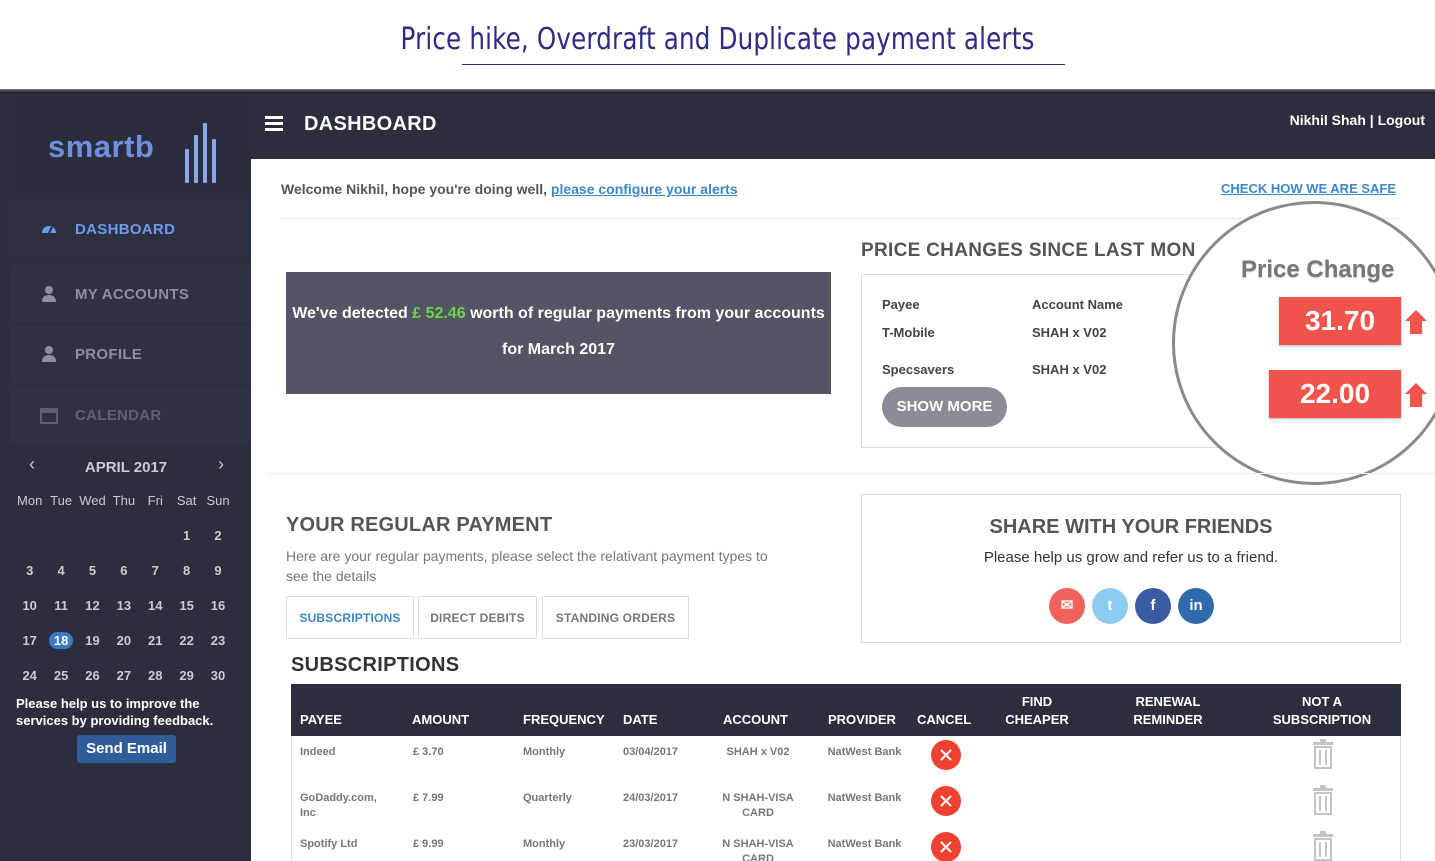 This screenshot has height=861, width=1435. Describe the element at coordinates (370, 124) in the screenshot. I see `page-title: DASHBOARD` at that location.